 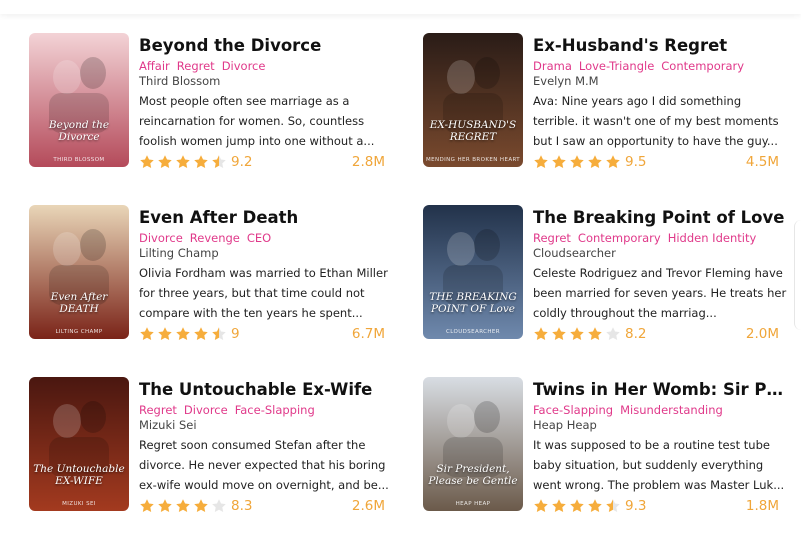 I want to click on book-title: The Breaking Point of Love, so click(x=661, y=218).